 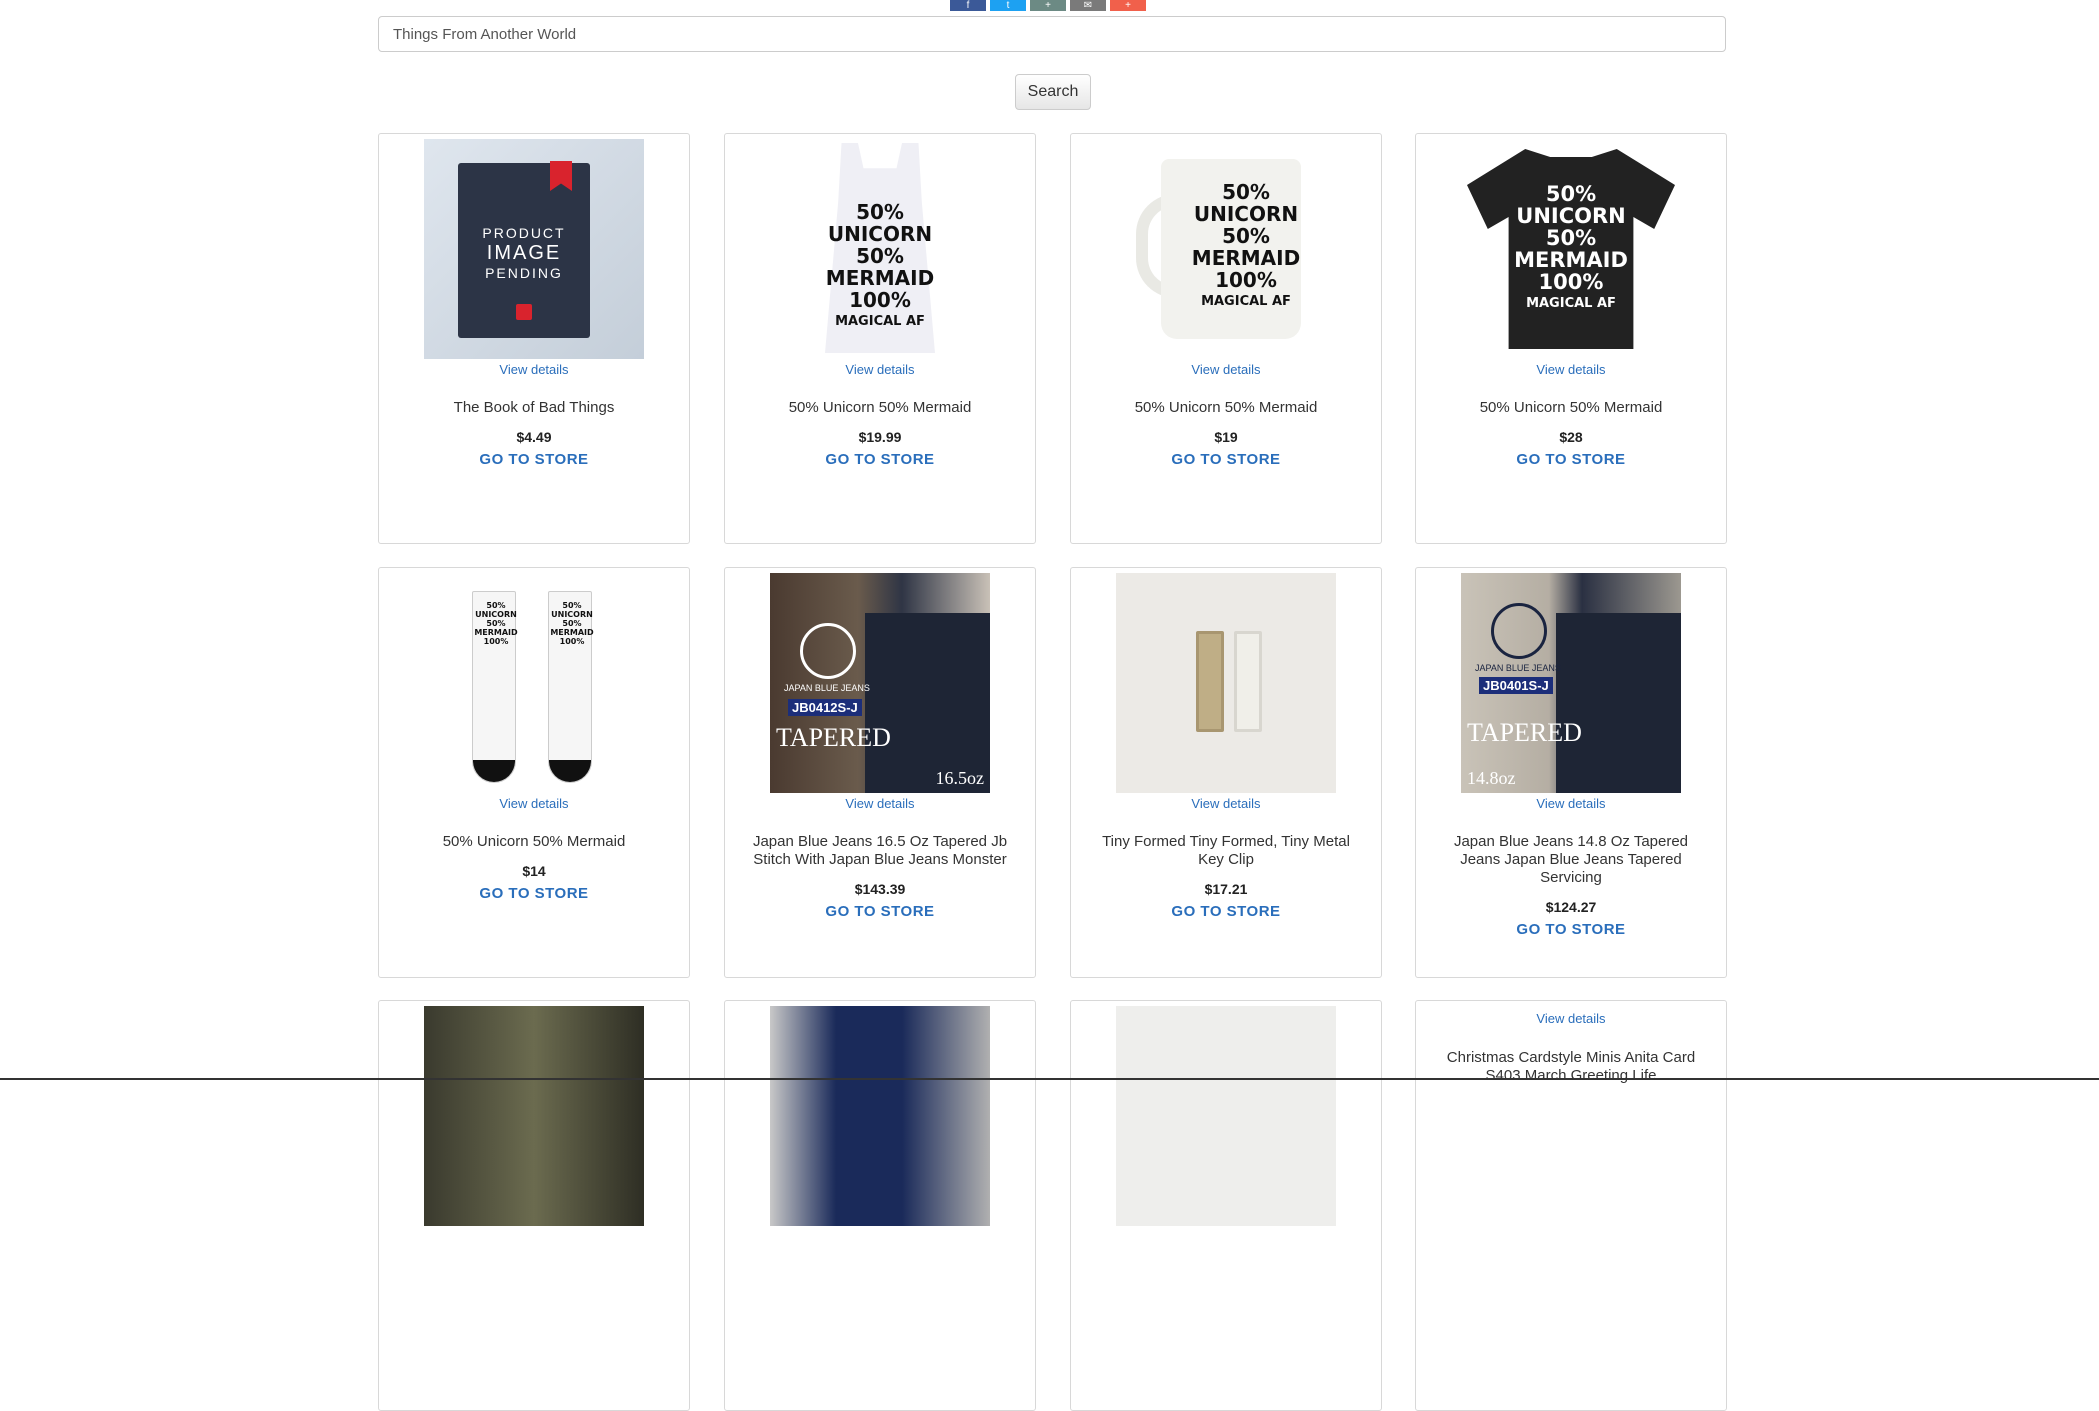 What do you see at coordinates (1571, 907) in the screenshot?
I see `product-price: $124.27` at bounding box center [1571, 907].